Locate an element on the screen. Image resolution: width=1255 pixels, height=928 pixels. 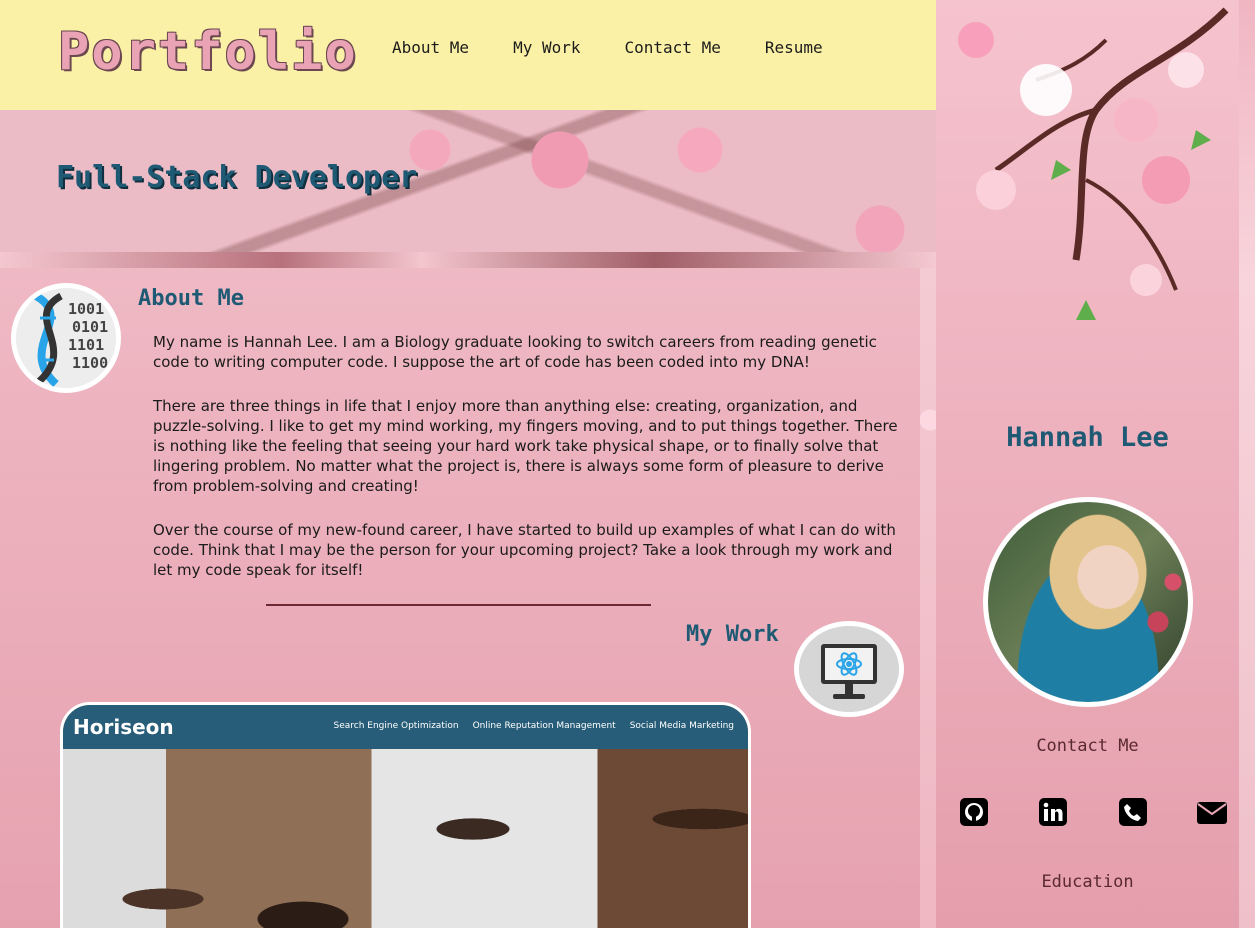
computer-icon is located at coordinates (849, 669).